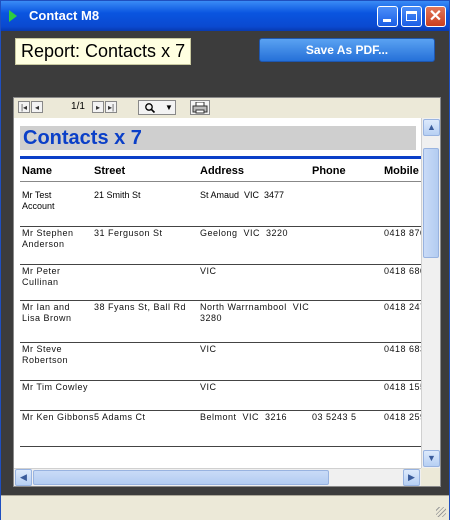 Image resolution: width=450 pixels, height=520 pixels. What do you see at coordinates (441, 512) in the screenshot?
I see `resize-grip-icon` at bounding box center [441, 512].